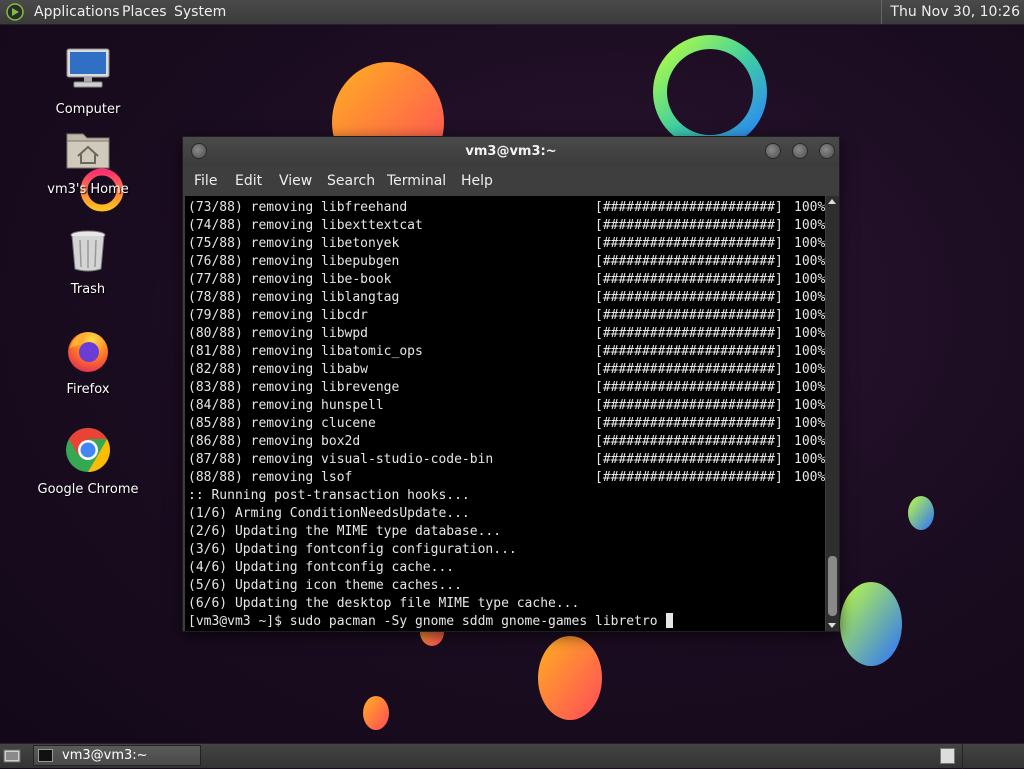 This screenshot has height=769, width=1024. I want to click on desktop-icon-chrome: Google Chrome, so click(88, 461).